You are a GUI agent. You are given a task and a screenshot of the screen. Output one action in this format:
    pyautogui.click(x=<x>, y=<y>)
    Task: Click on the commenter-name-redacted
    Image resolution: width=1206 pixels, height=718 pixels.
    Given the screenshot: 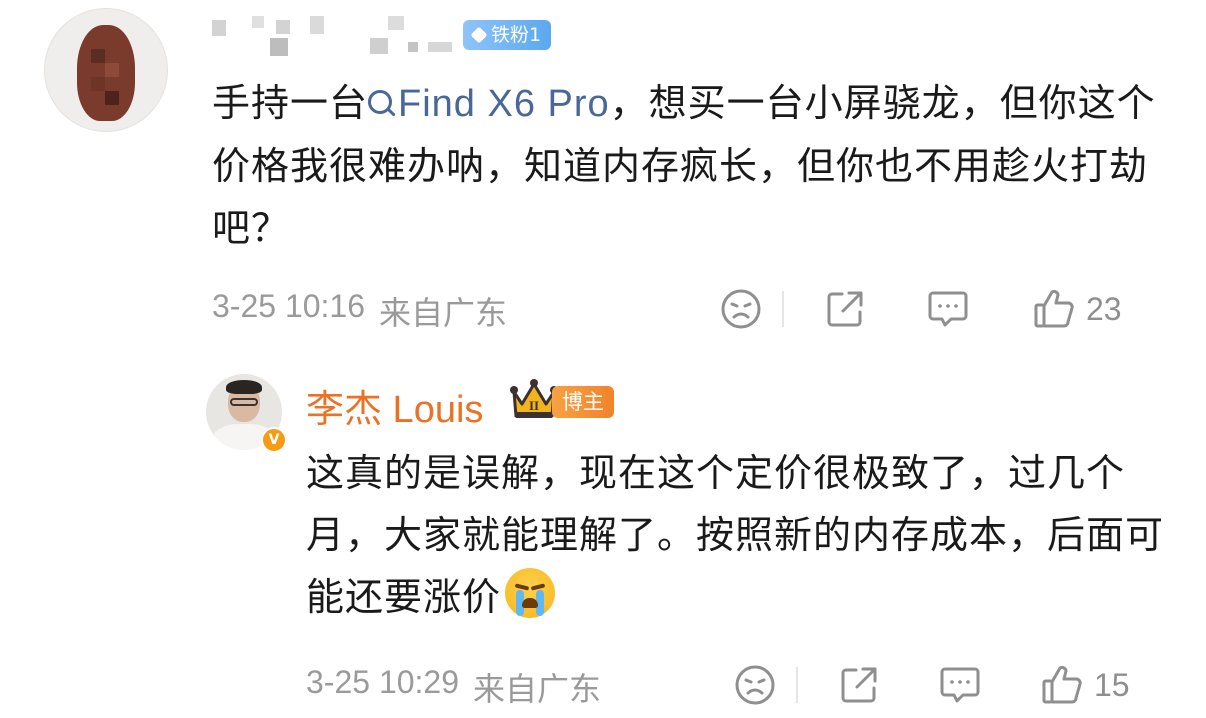 What is the action you would take?
    pyautogui.click(x=337, y=36)
    